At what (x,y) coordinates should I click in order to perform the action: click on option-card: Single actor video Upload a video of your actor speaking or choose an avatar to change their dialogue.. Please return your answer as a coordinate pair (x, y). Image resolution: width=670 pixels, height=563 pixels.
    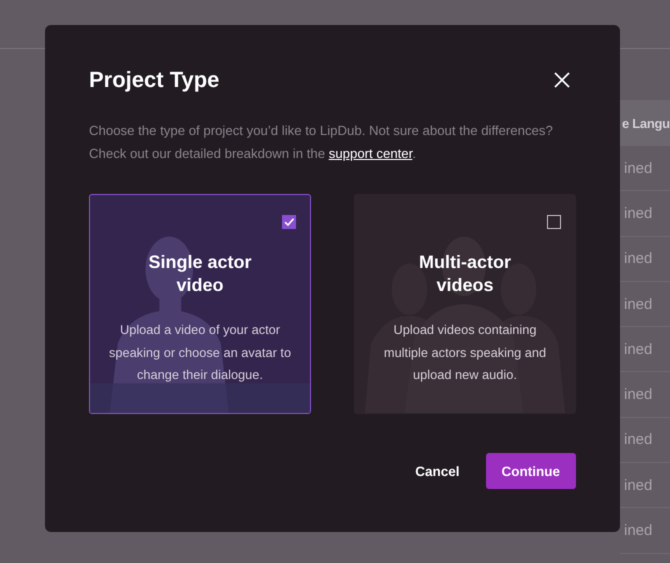
    Looking at the image, I should click on (200, 304).